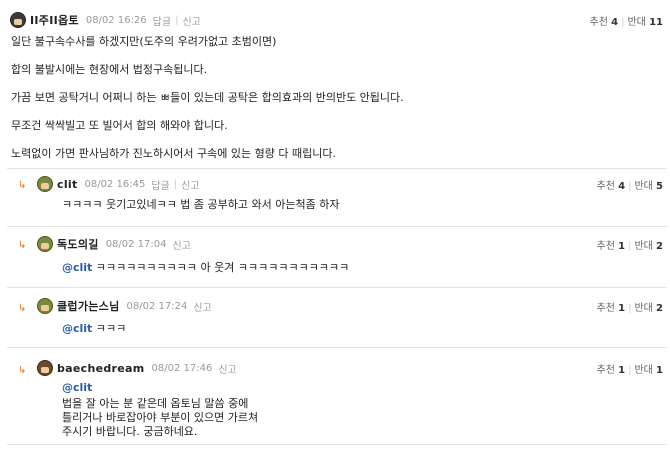  Describe the element at coordinates (144, 41) in the screenshot. I see `comment-text-line: 일단 불구속수사를 하겠지만(도주의 우려가없고 초범이면)` at that location.